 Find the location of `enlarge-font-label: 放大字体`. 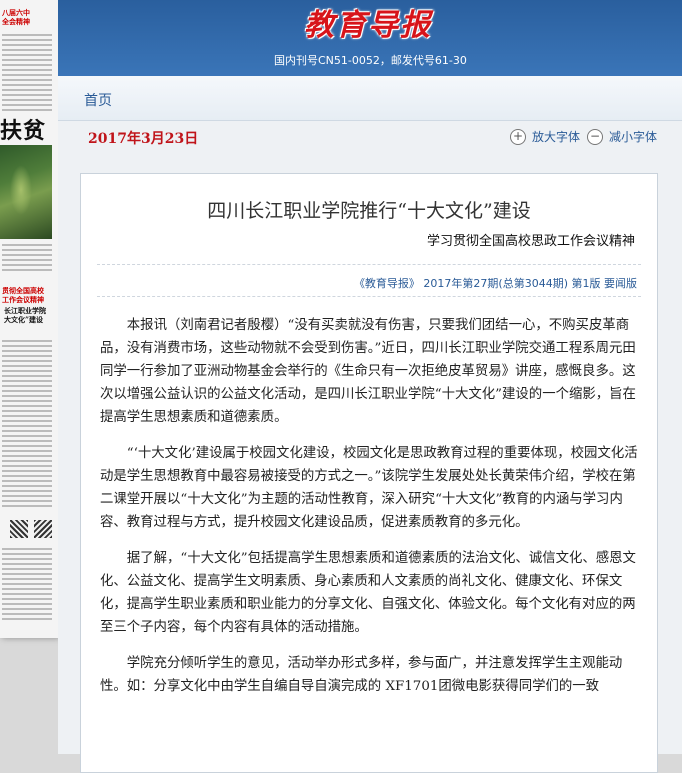

enlarge-font-label: 放大字体 is located at coordinates (556, 137).